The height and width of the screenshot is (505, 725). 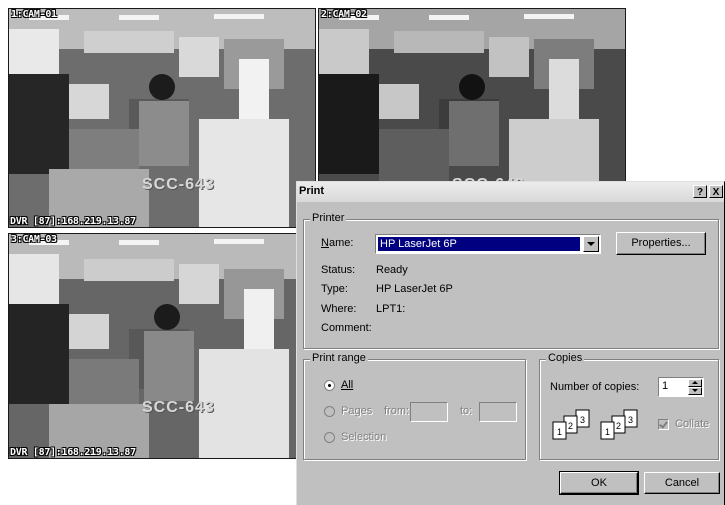 What do you see at coordinates (695, 391) in the screenshot?
I see `spin-down-icon` at bounding box center [695, 391].